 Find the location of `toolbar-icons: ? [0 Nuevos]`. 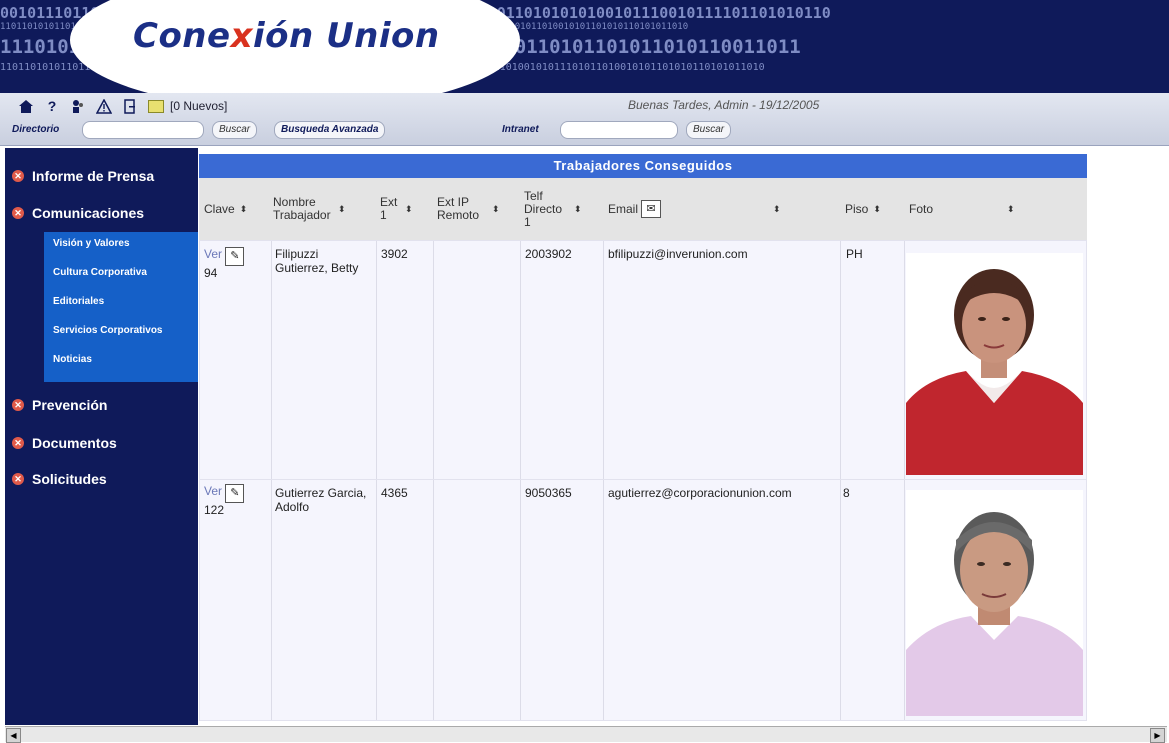

toolbar-icons: ? [0 Nuevos] is located at coordinates (122, 106).